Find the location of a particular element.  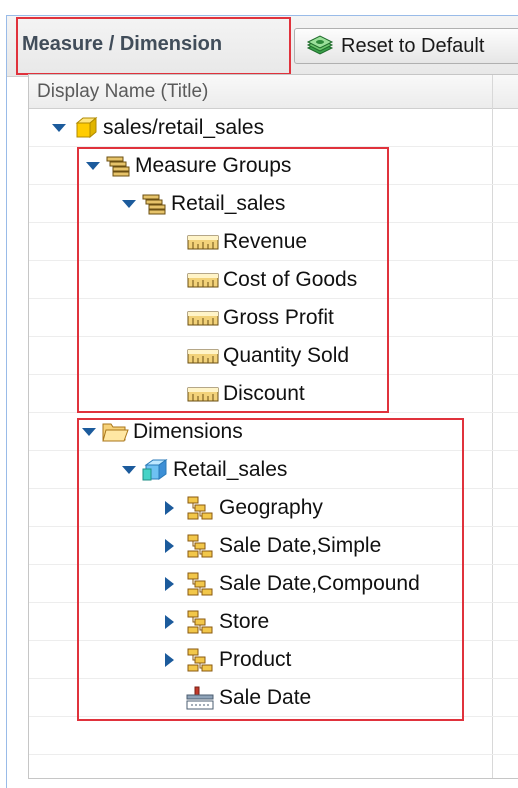

measure-group-label: Retail_sales is located at coordinates (228, 203).